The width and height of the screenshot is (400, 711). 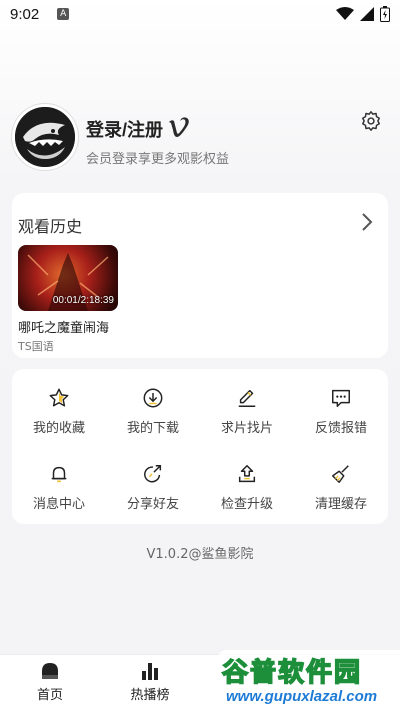 What do you see at coordinates (152, 504) in the screenshot?
I see `menu-label: 分享好友` at bounding box center [152, 504].